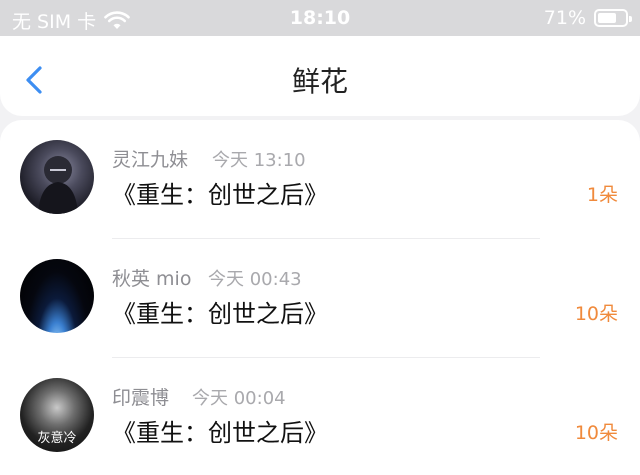 Image resolution: width=640 pixels, height=475 pixels. What do you see at coordinates (320, 18) in the screenshot?
I see `status-bar: 无 SIM 卡 18:10 71%` at bounding box center [320, 18].